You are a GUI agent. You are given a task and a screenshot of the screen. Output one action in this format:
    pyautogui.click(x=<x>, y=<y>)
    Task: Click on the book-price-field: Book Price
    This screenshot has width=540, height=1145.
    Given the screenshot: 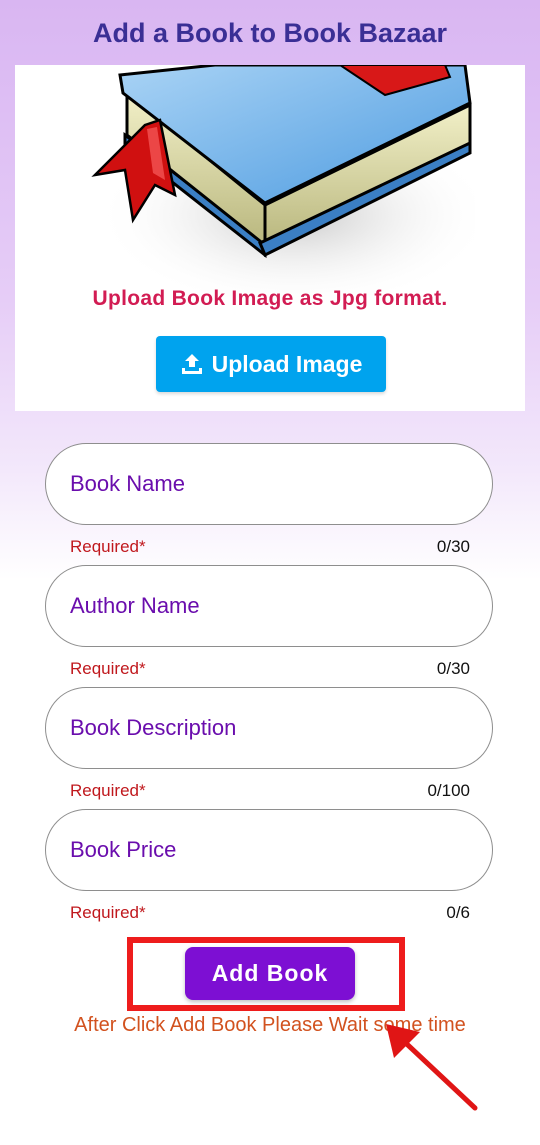 What is the action you would take?
    pyautogui.click(x=269, y=850)
    